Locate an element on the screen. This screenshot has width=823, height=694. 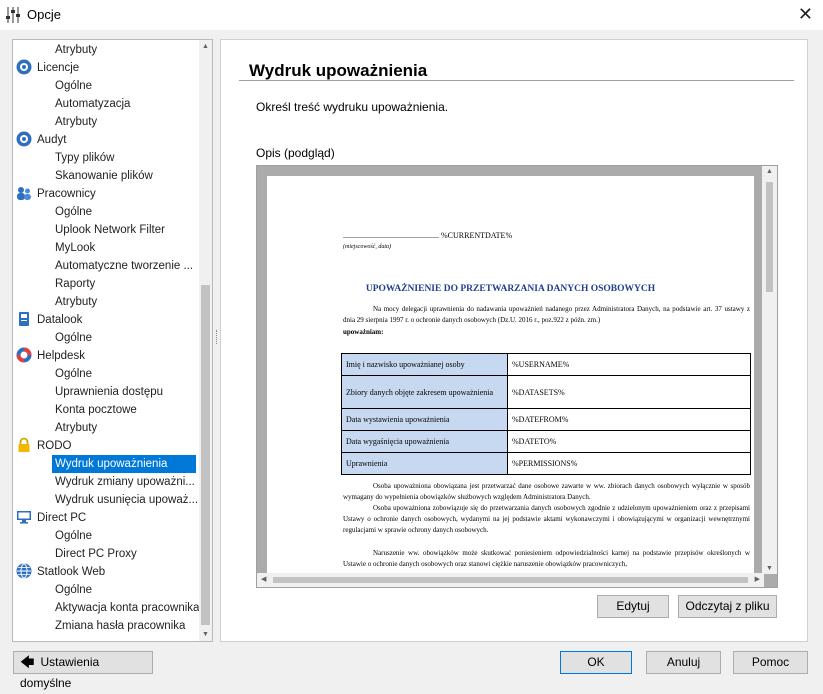
tree-item-label: Raporty is located at coordinates (75, 284).